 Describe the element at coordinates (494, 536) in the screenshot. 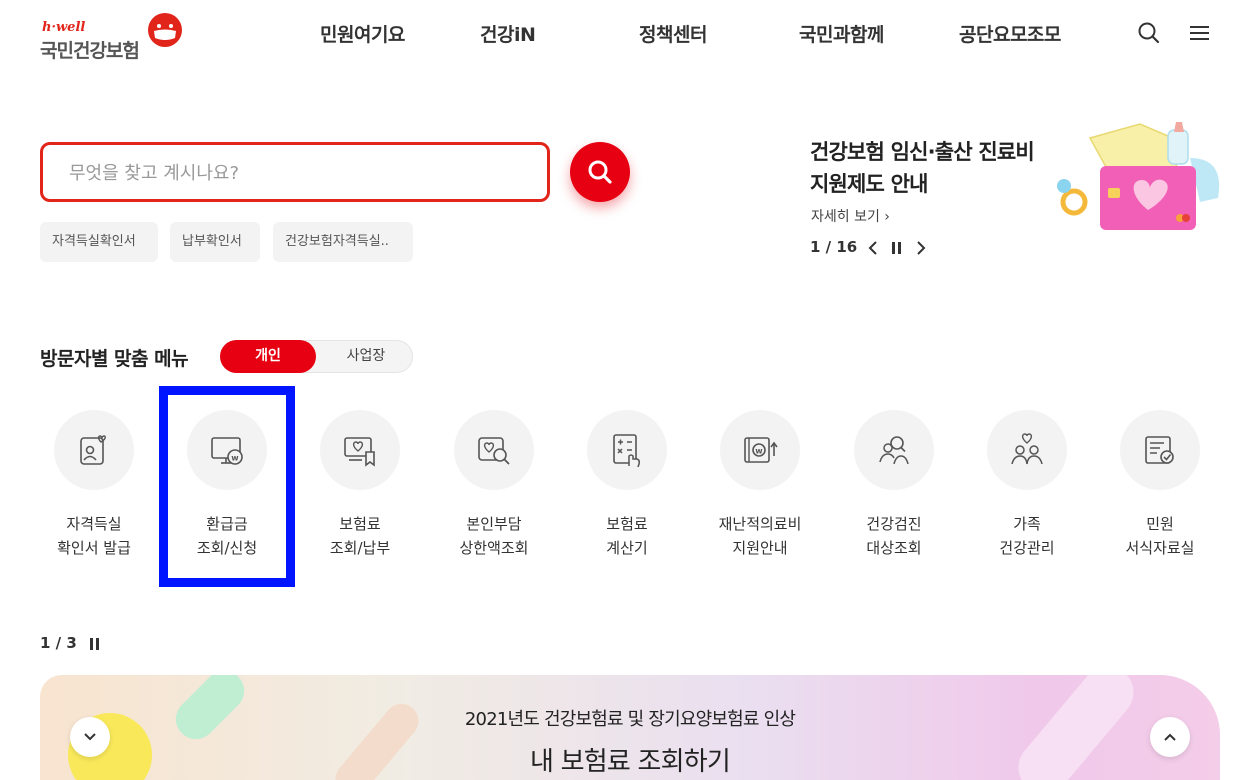

I see `menu-item-label: 본인부담 상한액조회` at that location.